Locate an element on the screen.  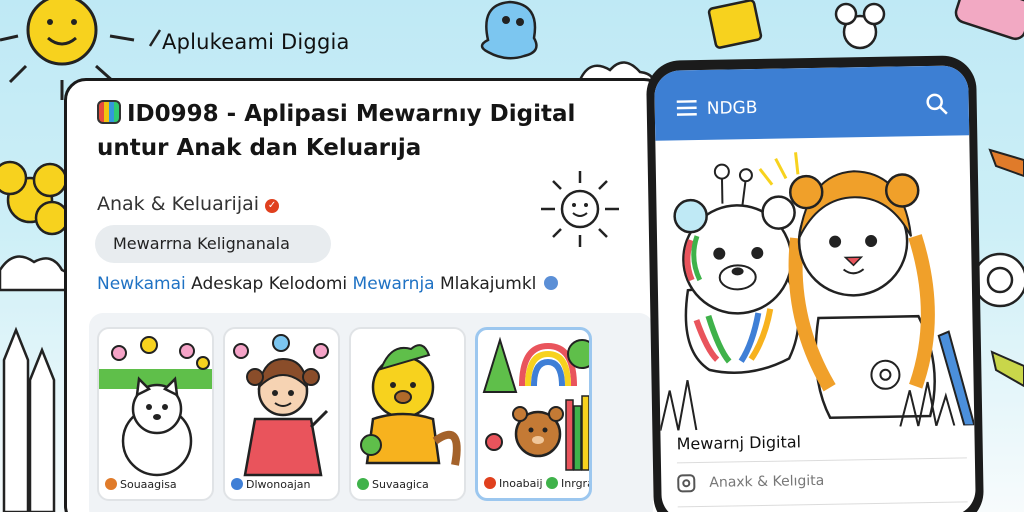
search-icon is located at coordinates (937, 104).